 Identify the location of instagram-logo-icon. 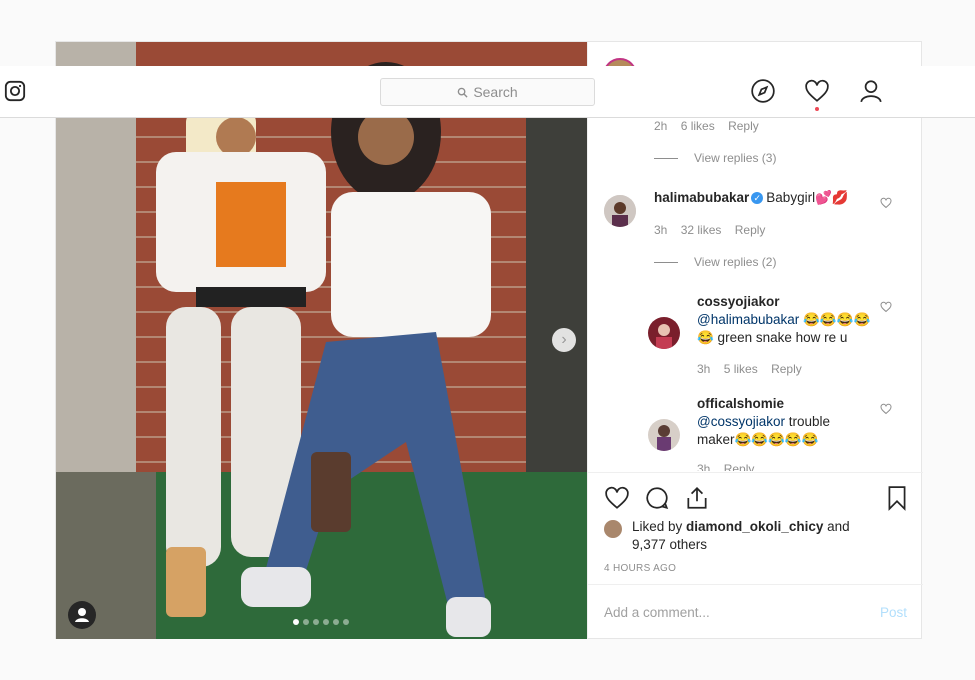
(15, 91).